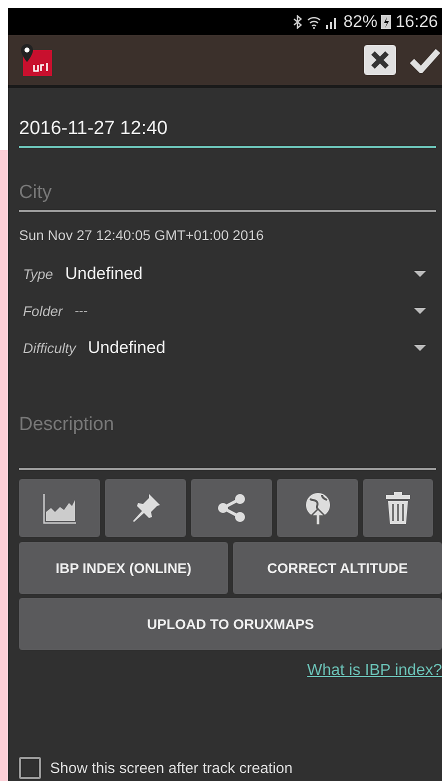 This screenshot has height=781, width=442. Describe the element at coordinates (123, 568) in the screenshot. I see `action-button: IBP INDEX (ONLINE)` at that location.